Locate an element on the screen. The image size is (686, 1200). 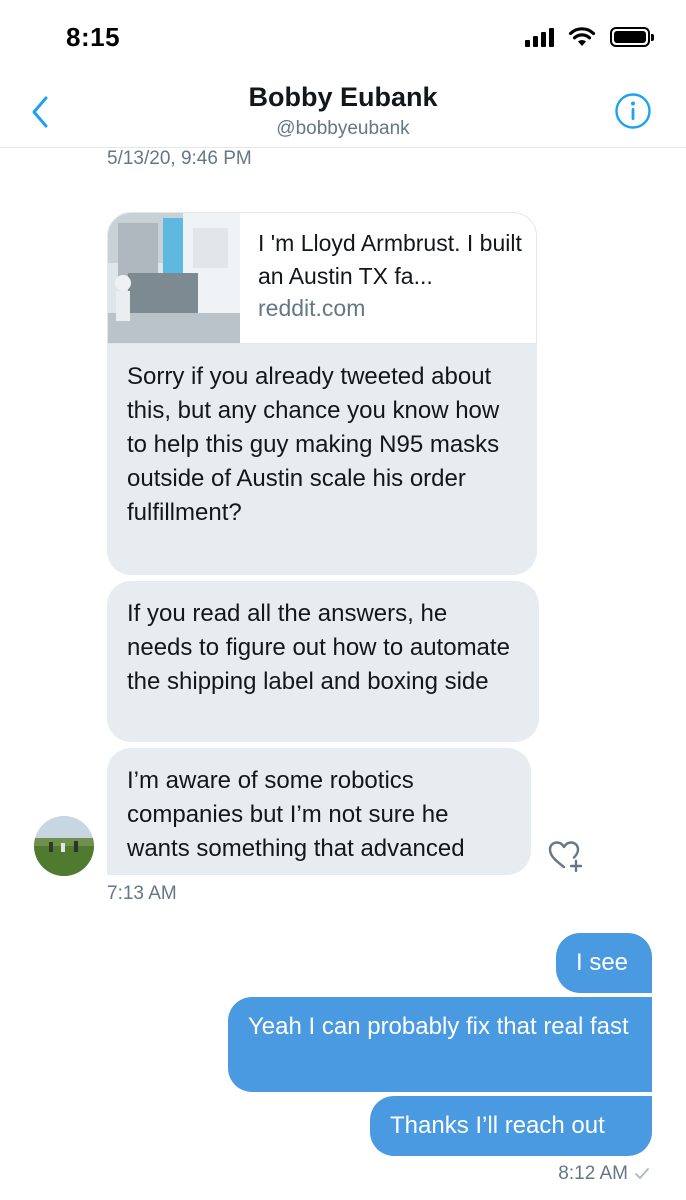
status-bar: 8:15 is located at coordinates (343, 39).